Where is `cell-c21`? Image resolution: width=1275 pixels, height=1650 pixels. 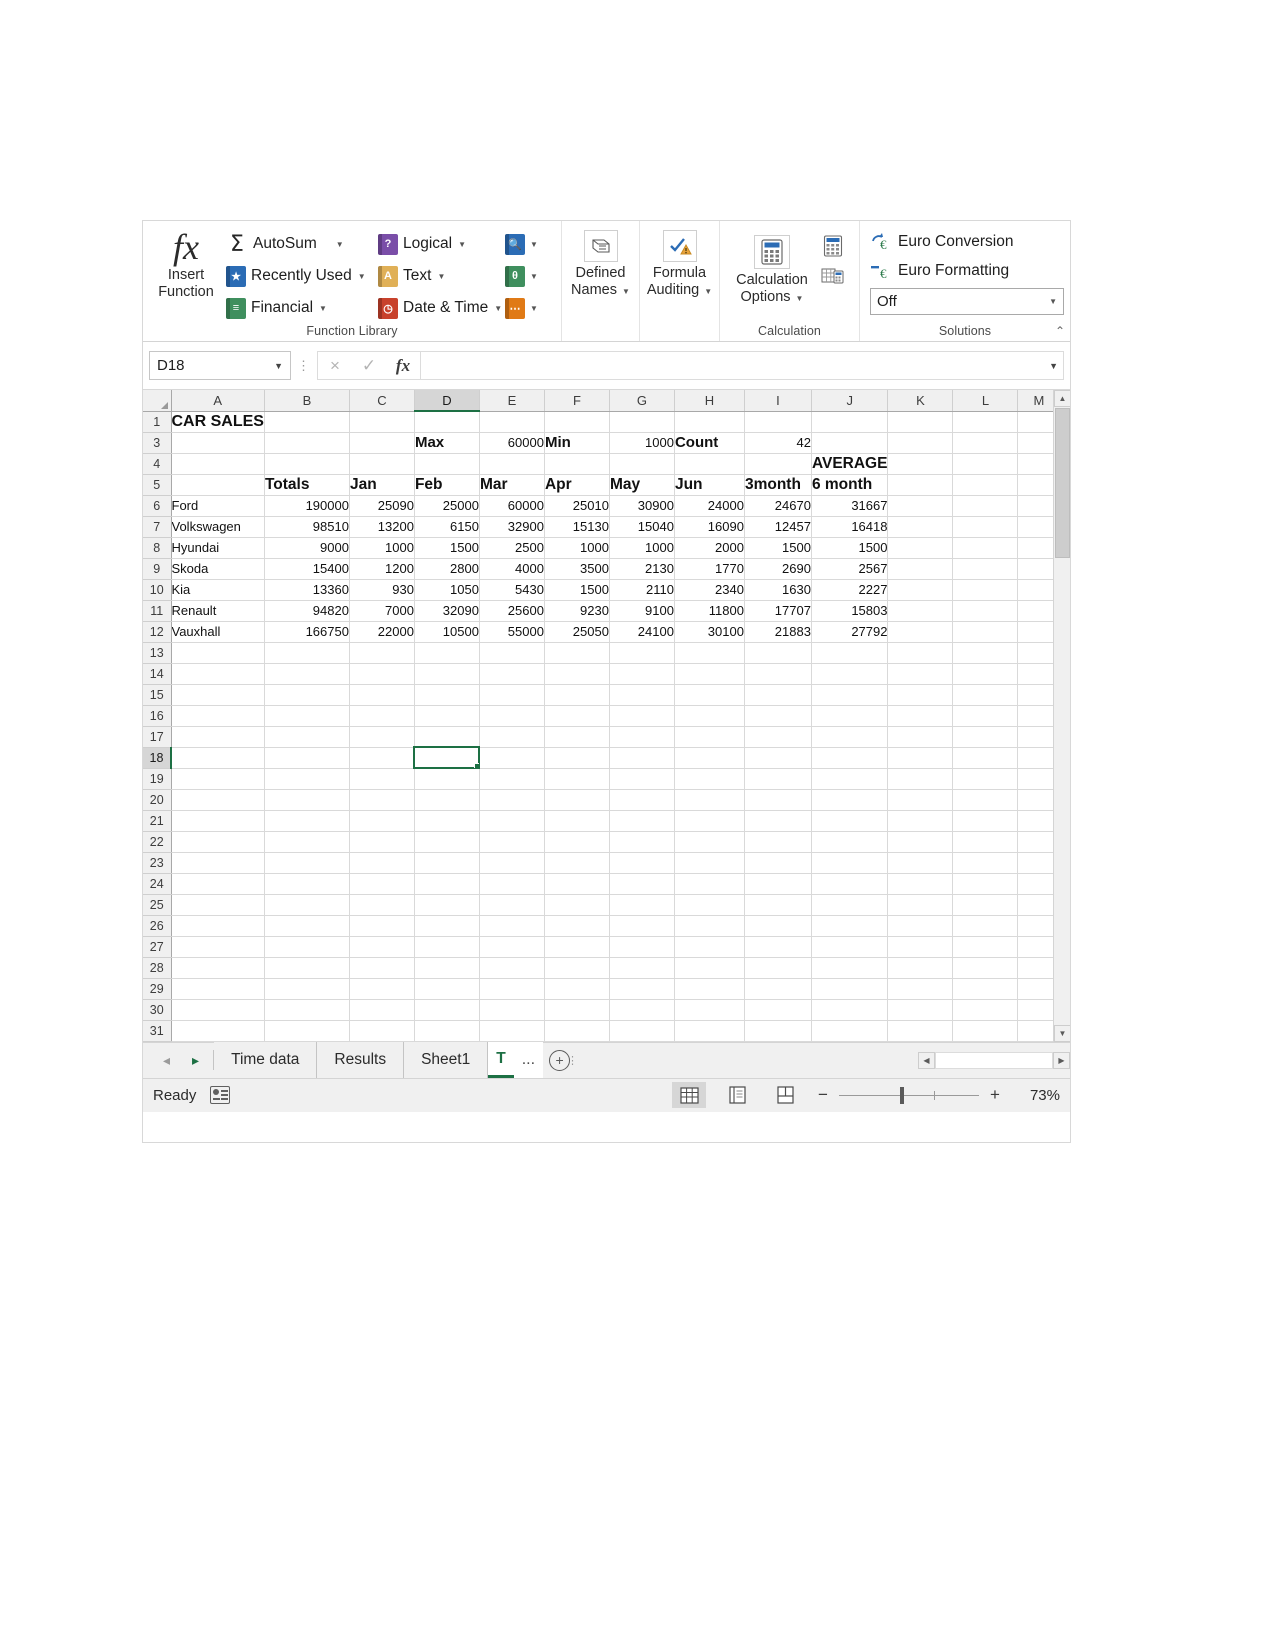 cell-c21 is located at coordinates (382, 821).